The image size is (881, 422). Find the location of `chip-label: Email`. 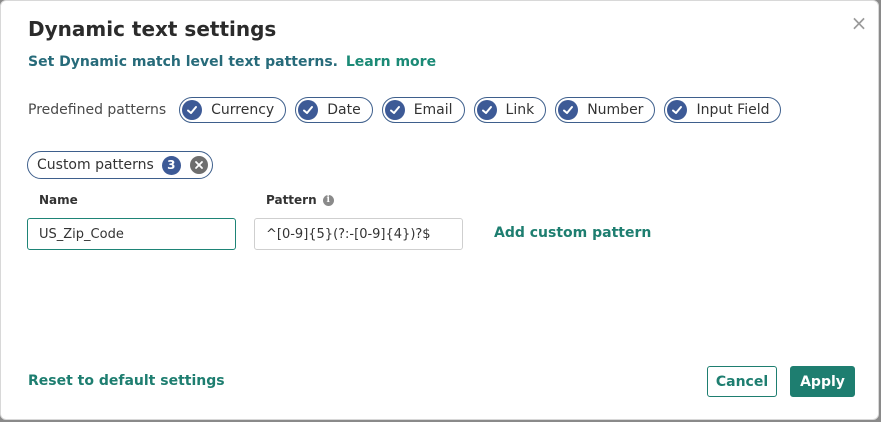

chip-label: Email is located at coordinates (433, 110).